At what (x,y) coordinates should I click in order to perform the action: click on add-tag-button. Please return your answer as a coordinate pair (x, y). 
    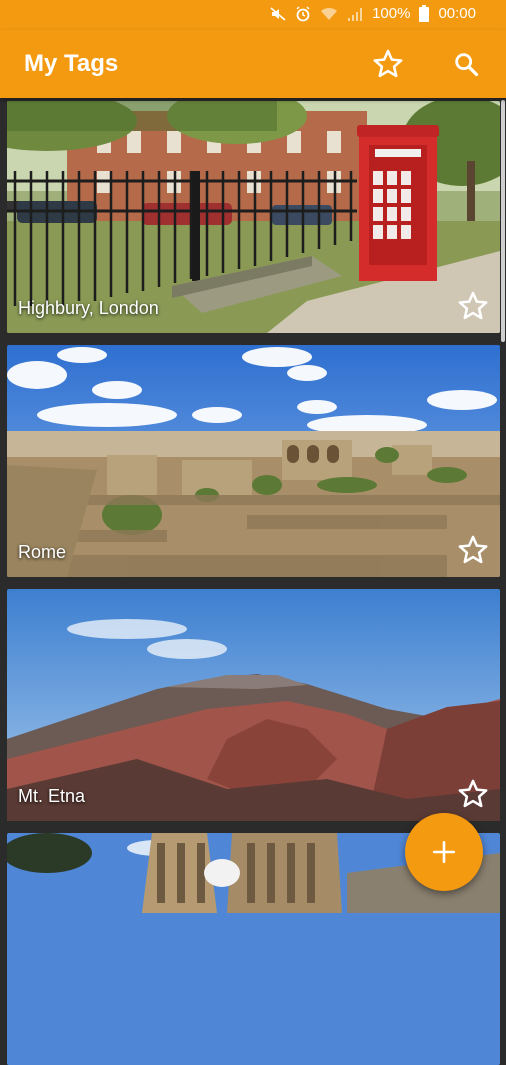
    Looking at the image, I should click on (444, 852).